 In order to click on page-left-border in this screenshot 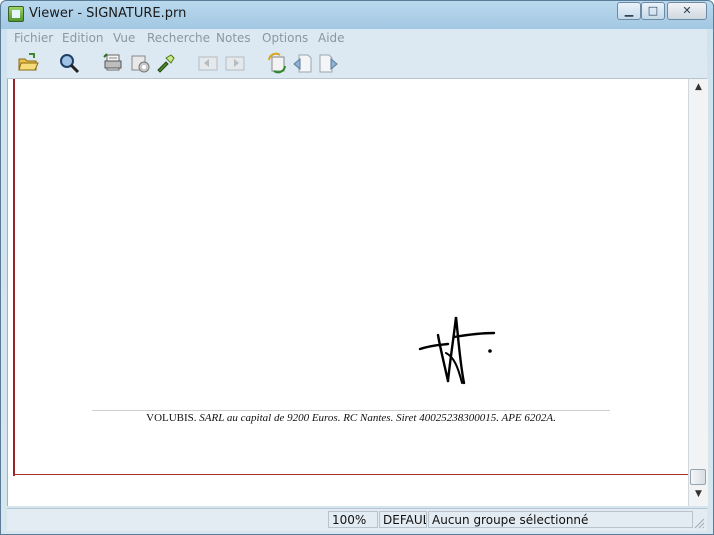, I will do `click(14, 277)`.